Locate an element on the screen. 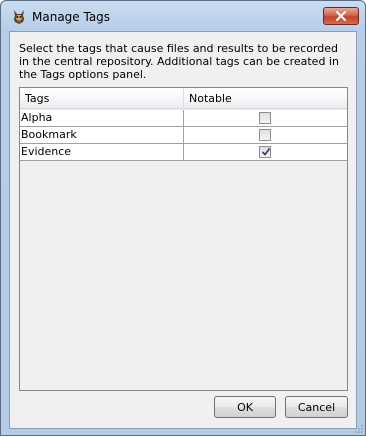 This screenshot has width=366, height=437. notable-checkbox-bookmark is located at coordinates (265, 135).